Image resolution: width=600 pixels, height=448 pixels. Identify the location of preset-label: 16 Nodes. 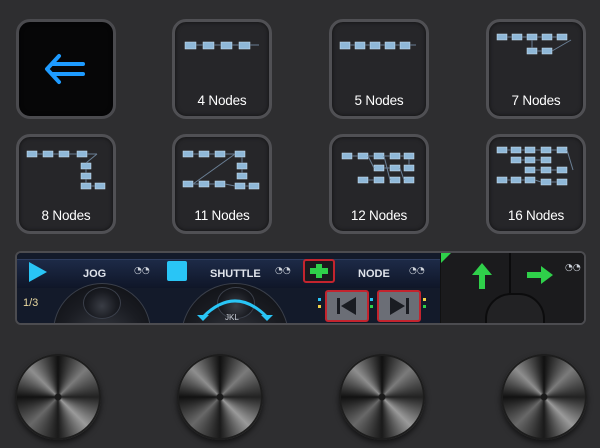
(536, 215).